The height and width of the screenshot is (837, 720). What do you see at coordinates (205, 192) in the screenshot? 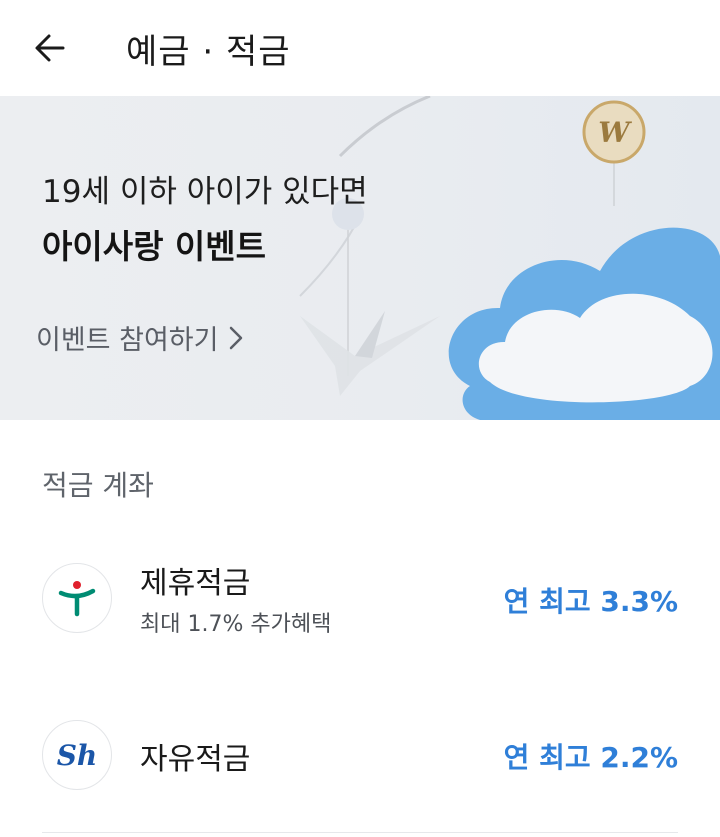
I see `banner-subtitle: 19세 이하 아이가 있다면` at bounding box center [205, 192].